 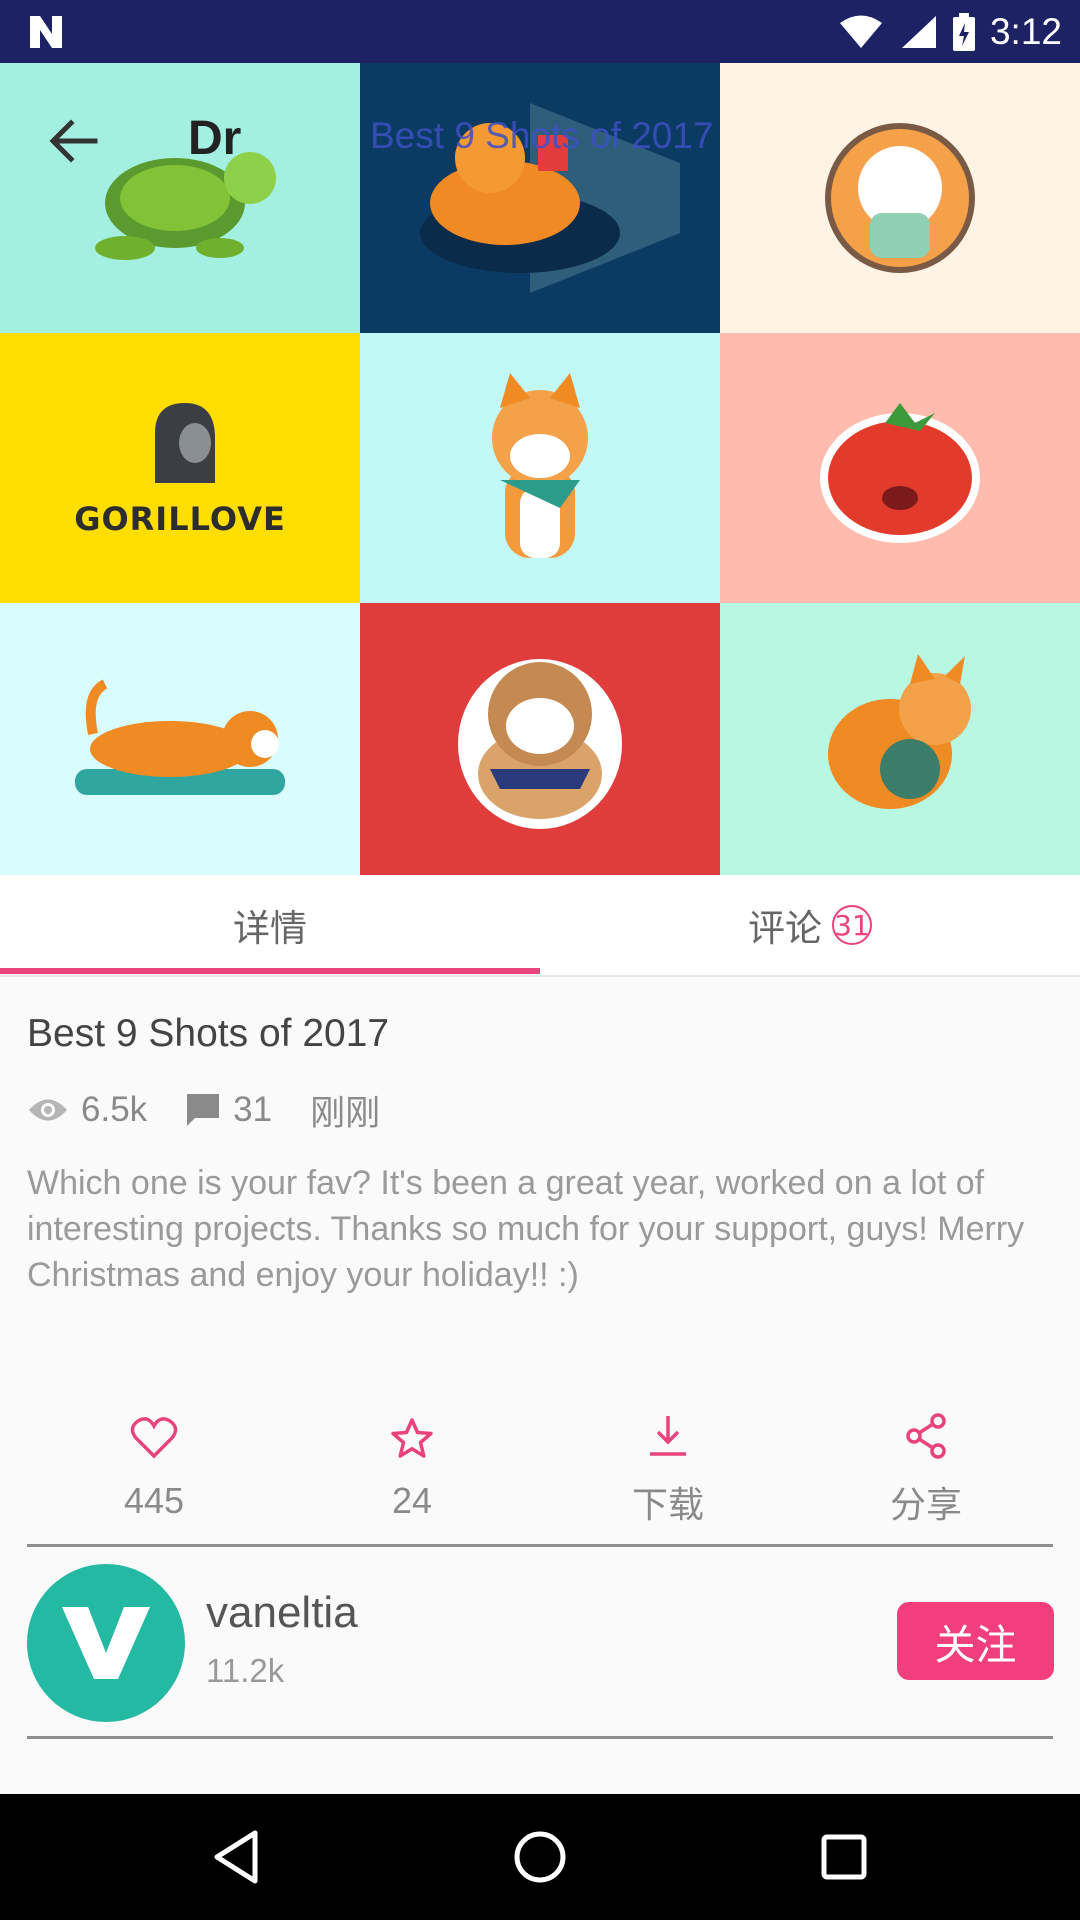 I want to click on toolbar-shot-title: Best 9 Shots of 2017, so click(x=542, y=135).